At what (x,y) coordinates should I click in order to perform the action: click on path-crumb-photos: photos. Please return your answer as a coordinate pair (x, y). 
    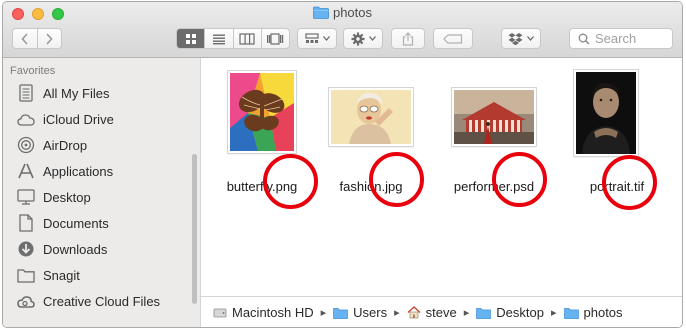
    Looking at the image, I should click on (593, 312).